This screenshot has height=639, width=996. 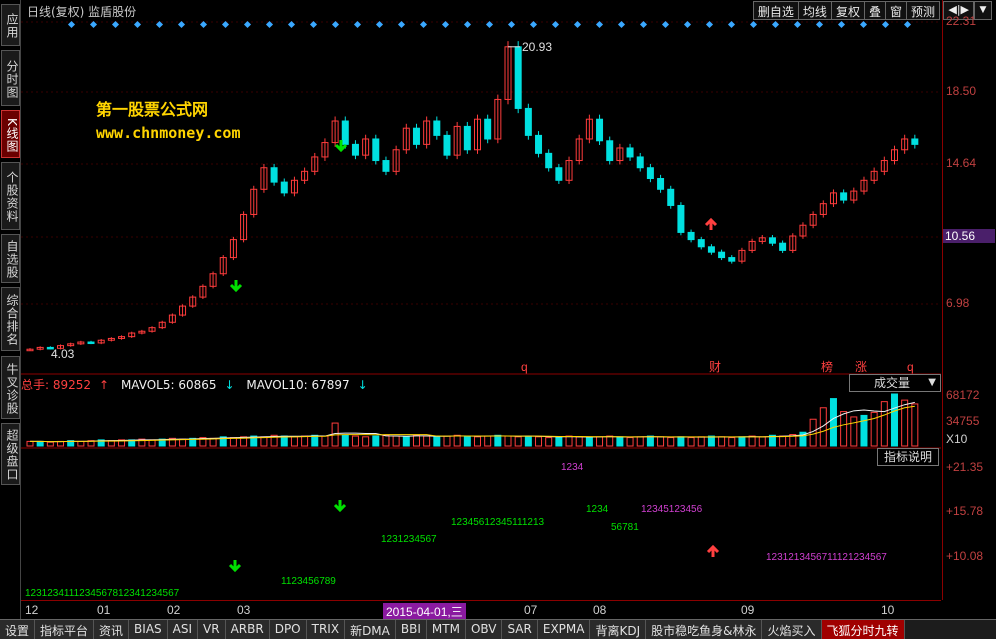 I want to click on date-axis-label: 07, so click(x=531, y=610).